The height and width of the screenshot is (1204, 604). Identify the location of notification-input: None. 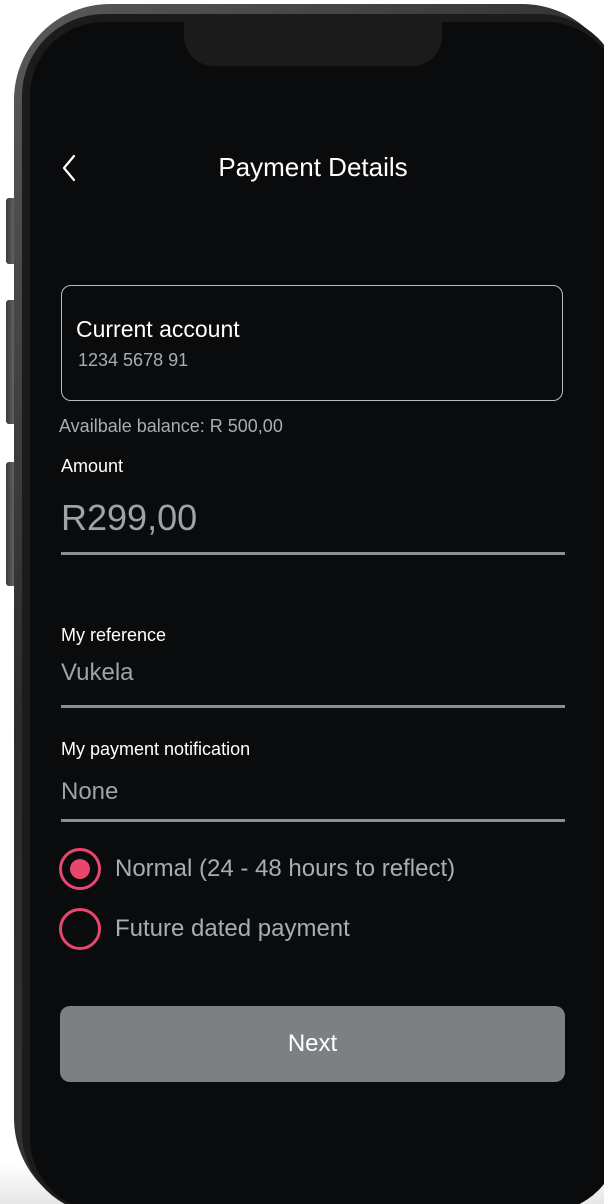
(89, 792).